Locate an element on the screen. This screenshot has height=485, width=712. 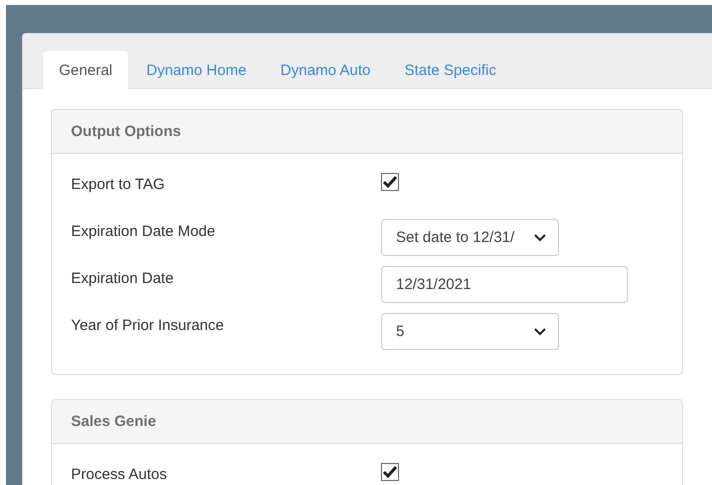
field-label: Export to TAG is located at coordinates (118, 184).